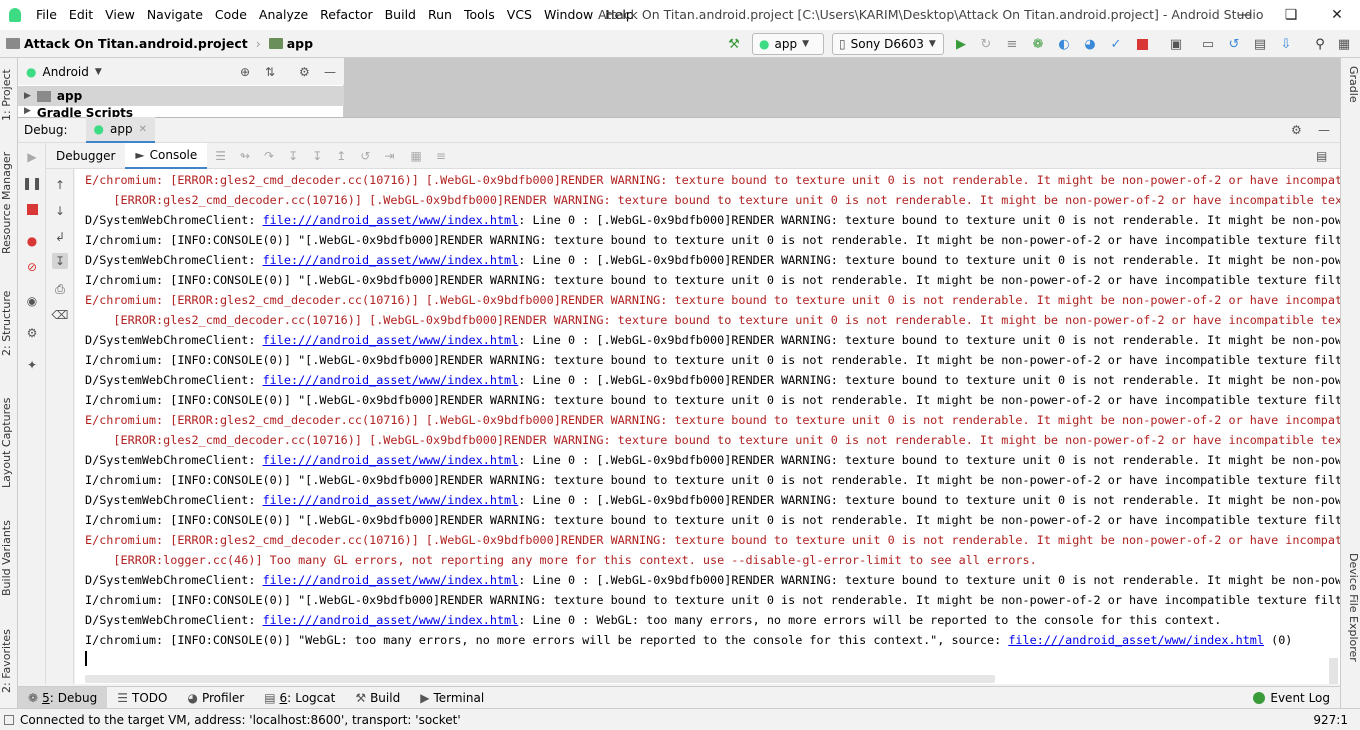 Image resolution: width=1360 pixels, height=730 pixels. I want to click on event-log-button: Event Log, so click(1291, 698).